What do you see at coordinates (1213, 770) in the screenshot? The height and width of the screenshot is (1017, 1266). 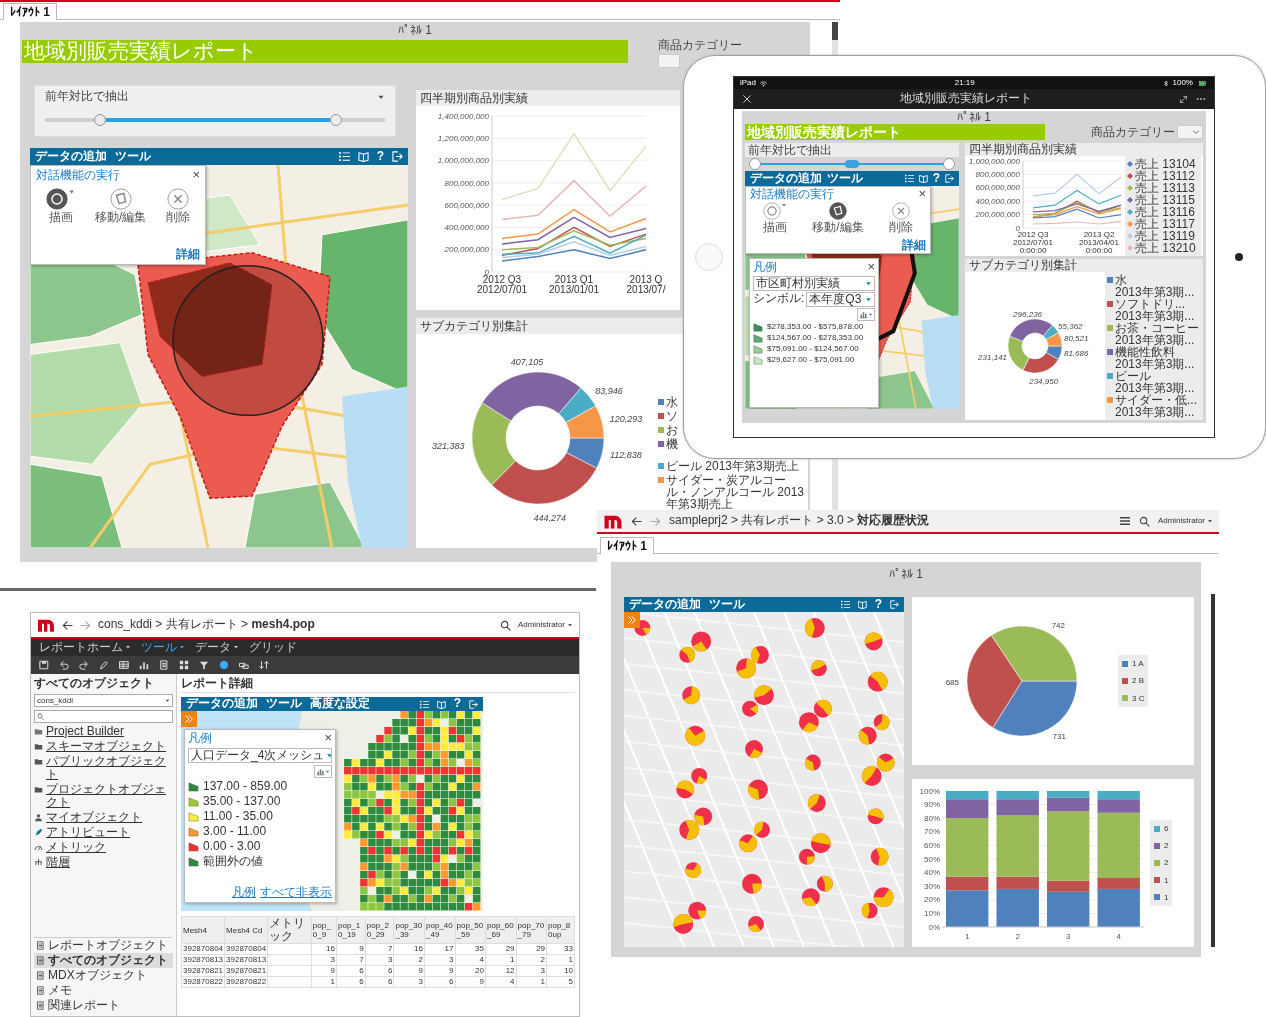 I see `scrollbar` at bounding box center [1213, 770].